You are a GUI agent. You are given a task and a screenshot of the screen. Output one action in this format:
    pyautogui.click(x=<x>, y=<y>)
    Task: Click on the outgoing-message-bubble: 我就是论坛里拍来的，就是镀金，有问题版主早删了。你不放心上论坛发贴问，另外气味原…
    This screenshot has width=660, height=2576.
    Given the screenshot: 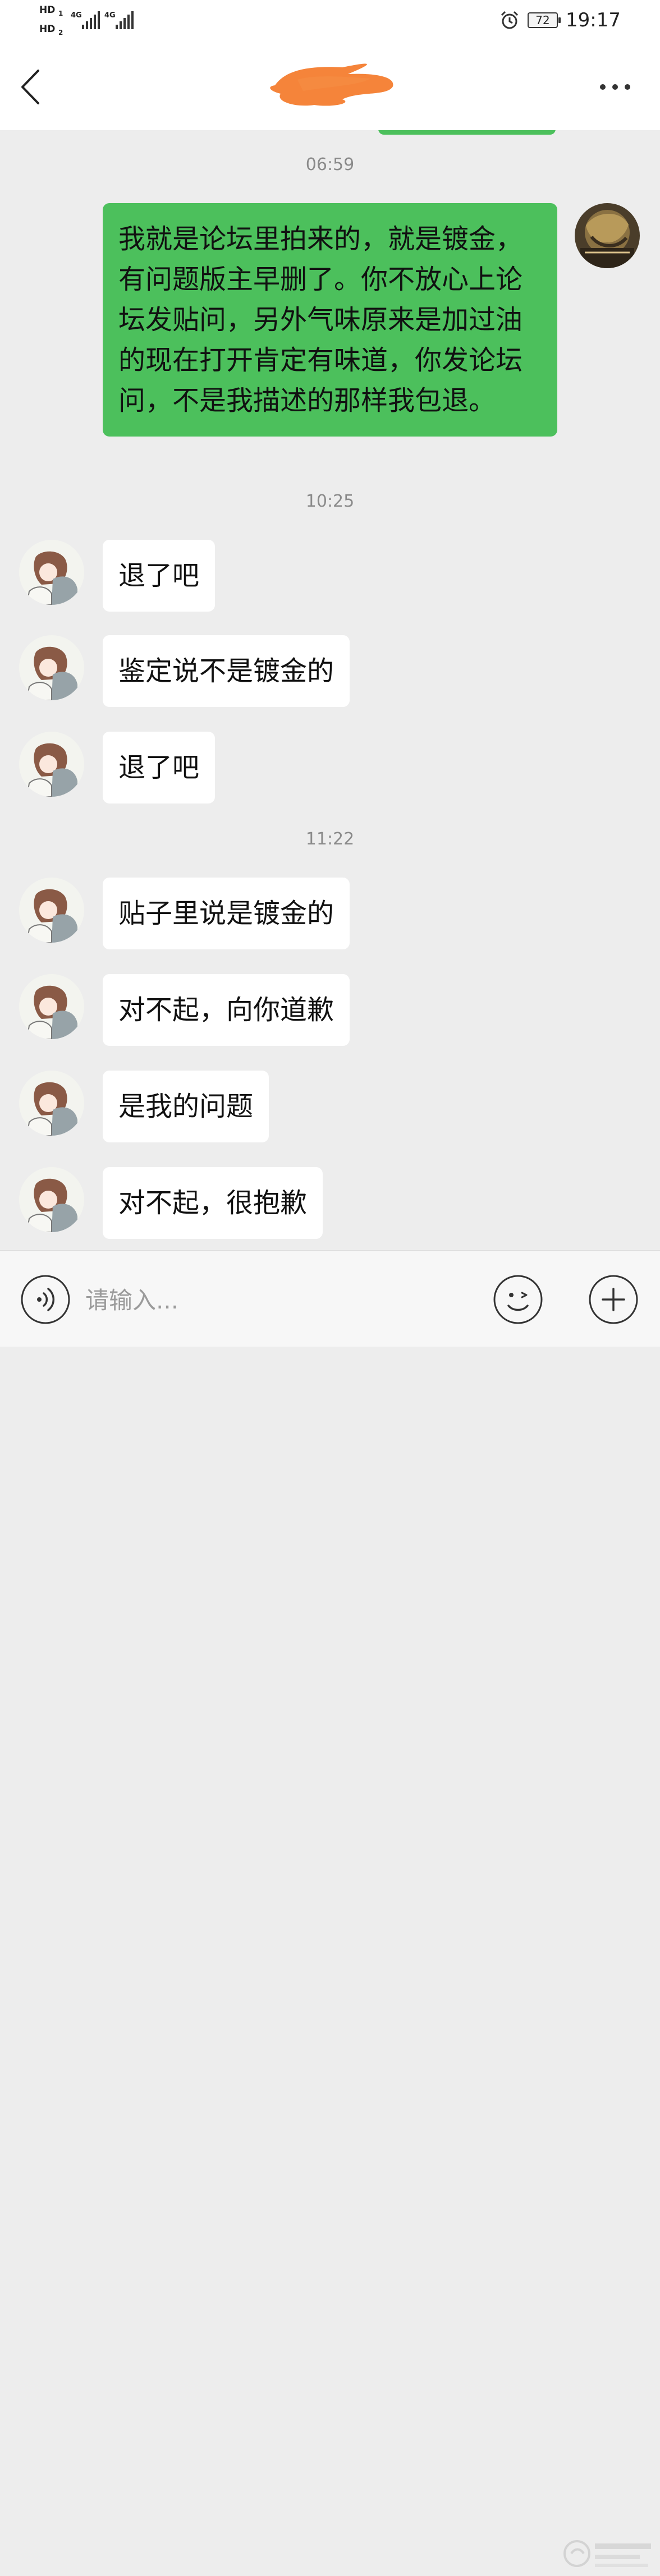 What is the action you would take?
    pyautogui.click(x=330, y=320)
    